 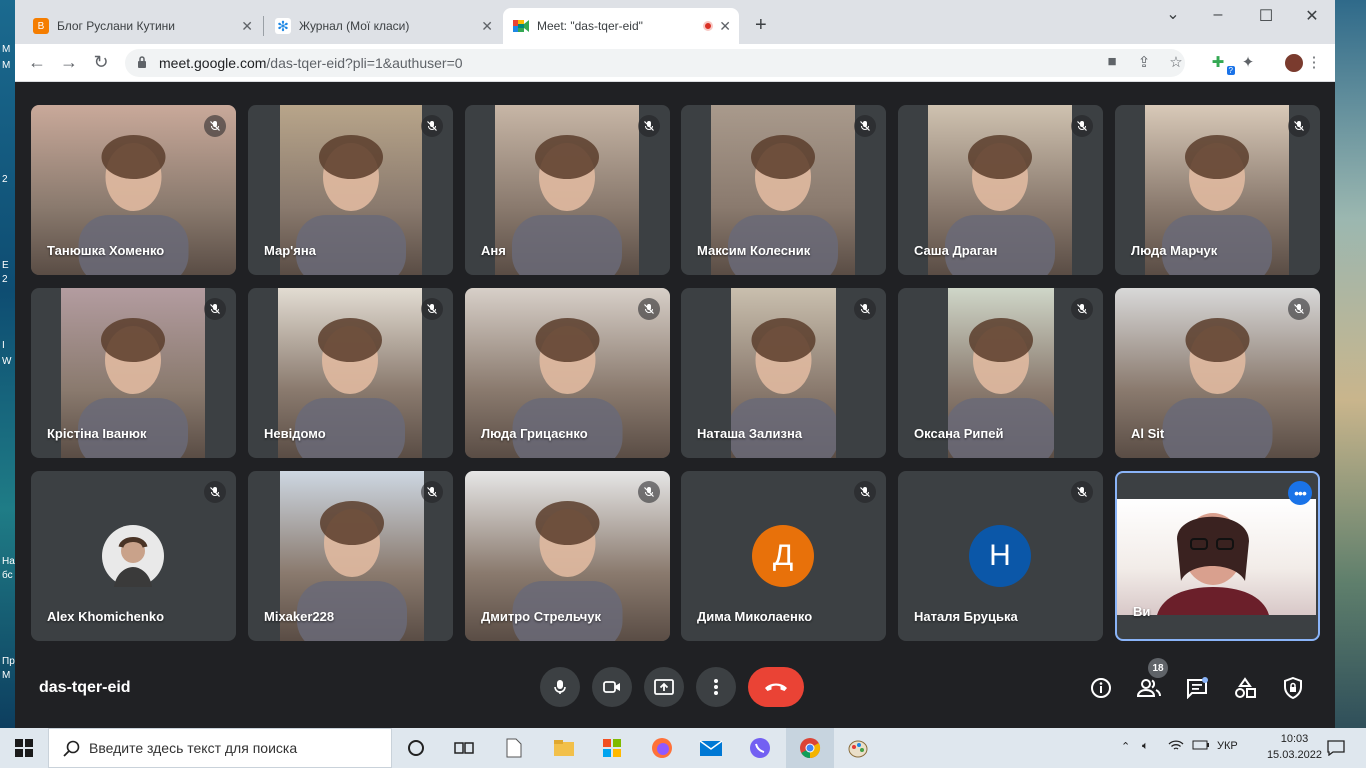 What do you see at coordinates (7, 364) in the screenshot?
I see `desktop-background-left: М М 2 Е 2 I W На бс Пр М` at bounding box center [7, 364].